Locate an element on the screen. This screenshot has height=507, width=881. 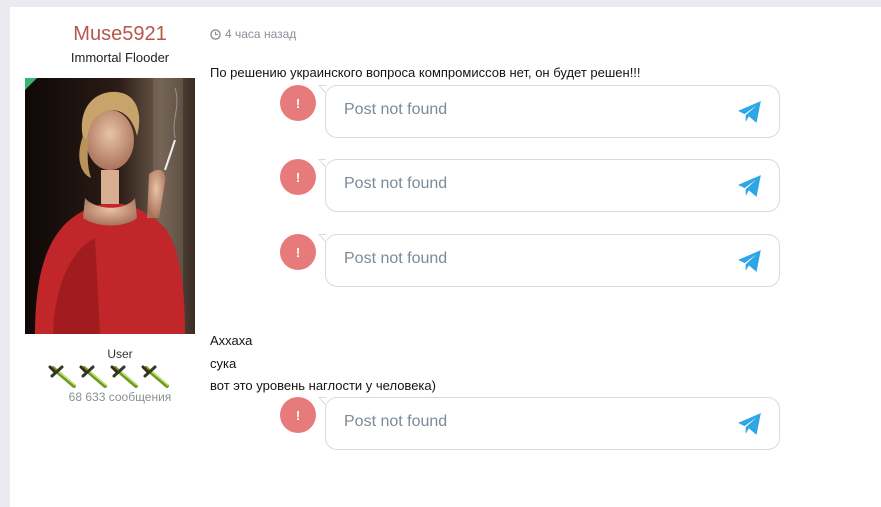
post-text-line: вот это уровень наглости у человека) is located at coordinates (323, 385).